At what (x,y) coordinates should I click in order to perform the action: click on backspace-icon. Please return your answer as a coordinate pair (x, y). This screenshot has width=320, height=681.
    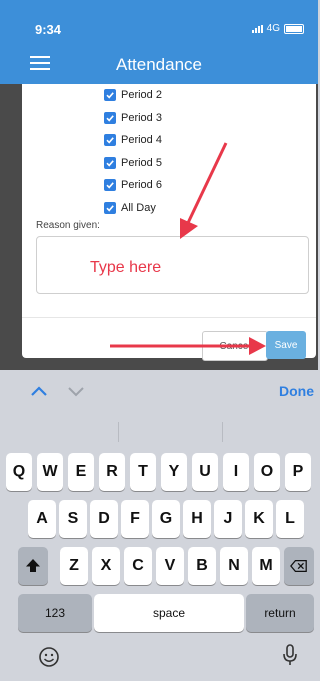
    Looking at the image, I should click on (298, 566).